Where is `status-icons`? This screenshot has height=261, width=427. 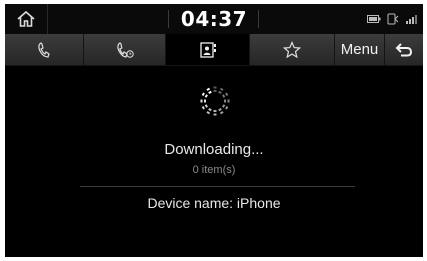 status-icons is located at coordinates (393, 19).